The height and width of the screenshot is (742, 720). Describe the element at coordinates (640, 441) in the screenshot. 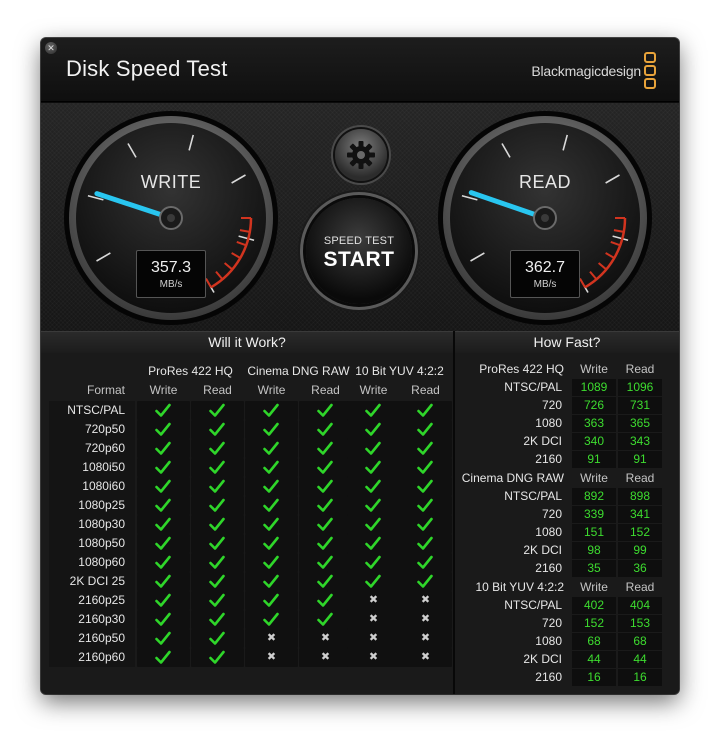

I see `hf-read-value: 343` at that location.